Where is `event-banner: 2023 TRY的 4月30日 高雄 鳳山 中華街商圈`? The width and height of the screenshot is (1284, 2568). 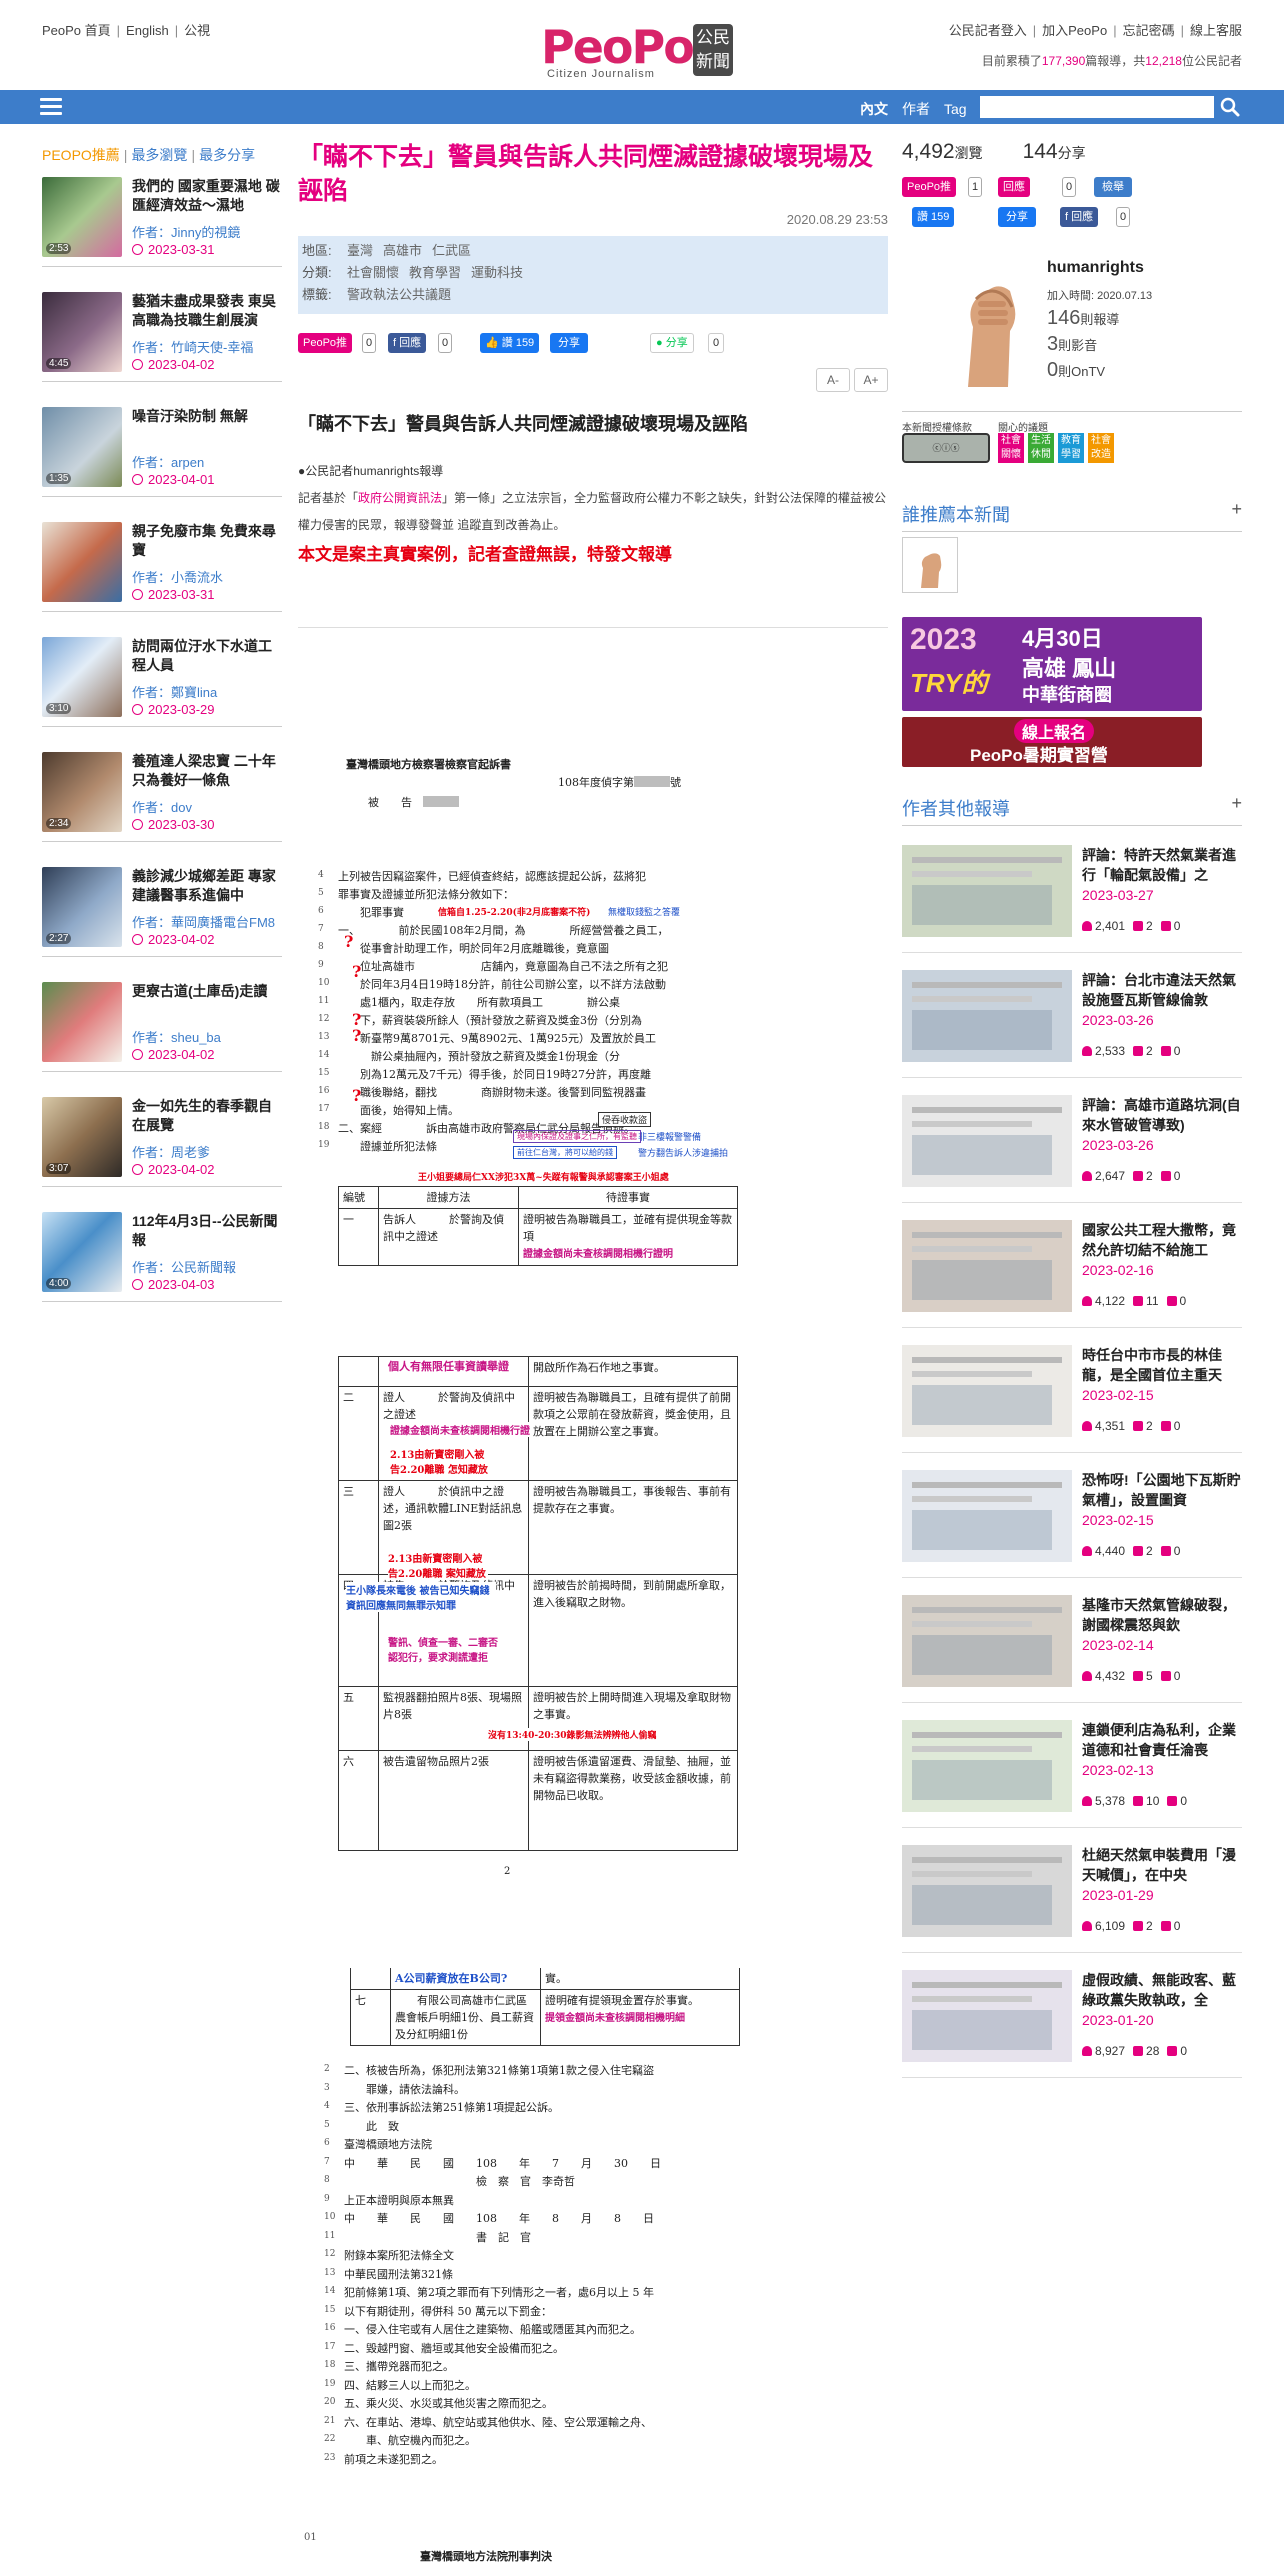 event-banner: 2023 TRY的 4月30日 高雄 鳳山 中華街商圈 is located at coordinates (1052, 664).